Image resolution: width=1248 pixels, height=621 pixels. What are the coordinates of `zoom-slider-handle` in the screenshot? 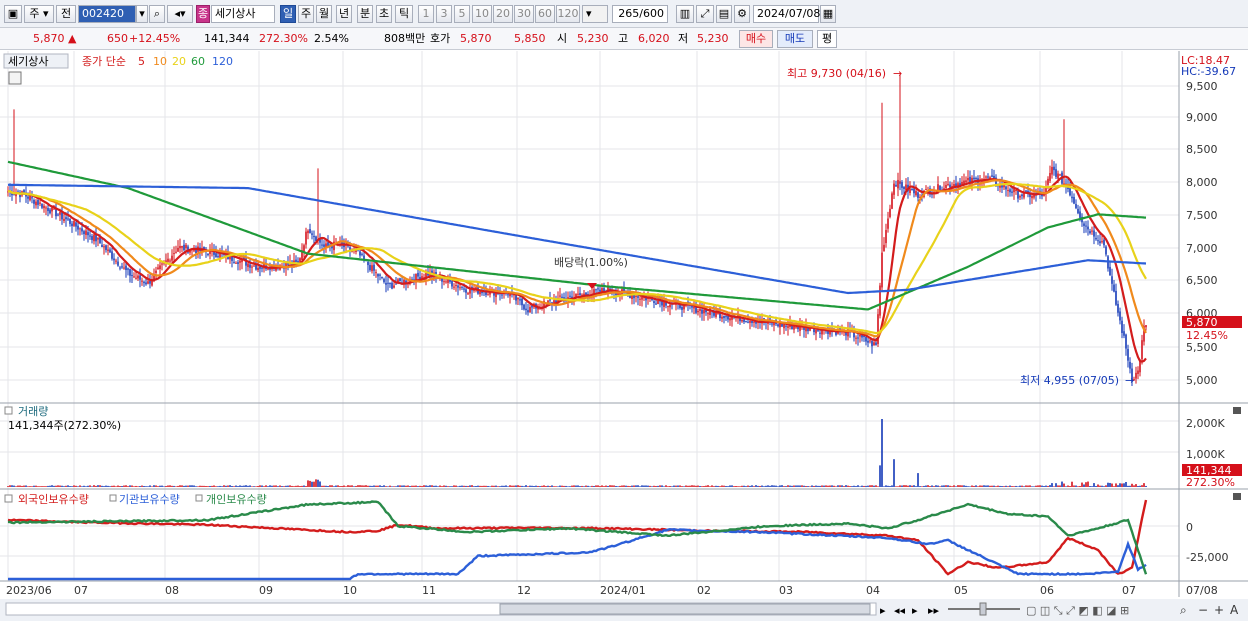 It's located at (983, 609).